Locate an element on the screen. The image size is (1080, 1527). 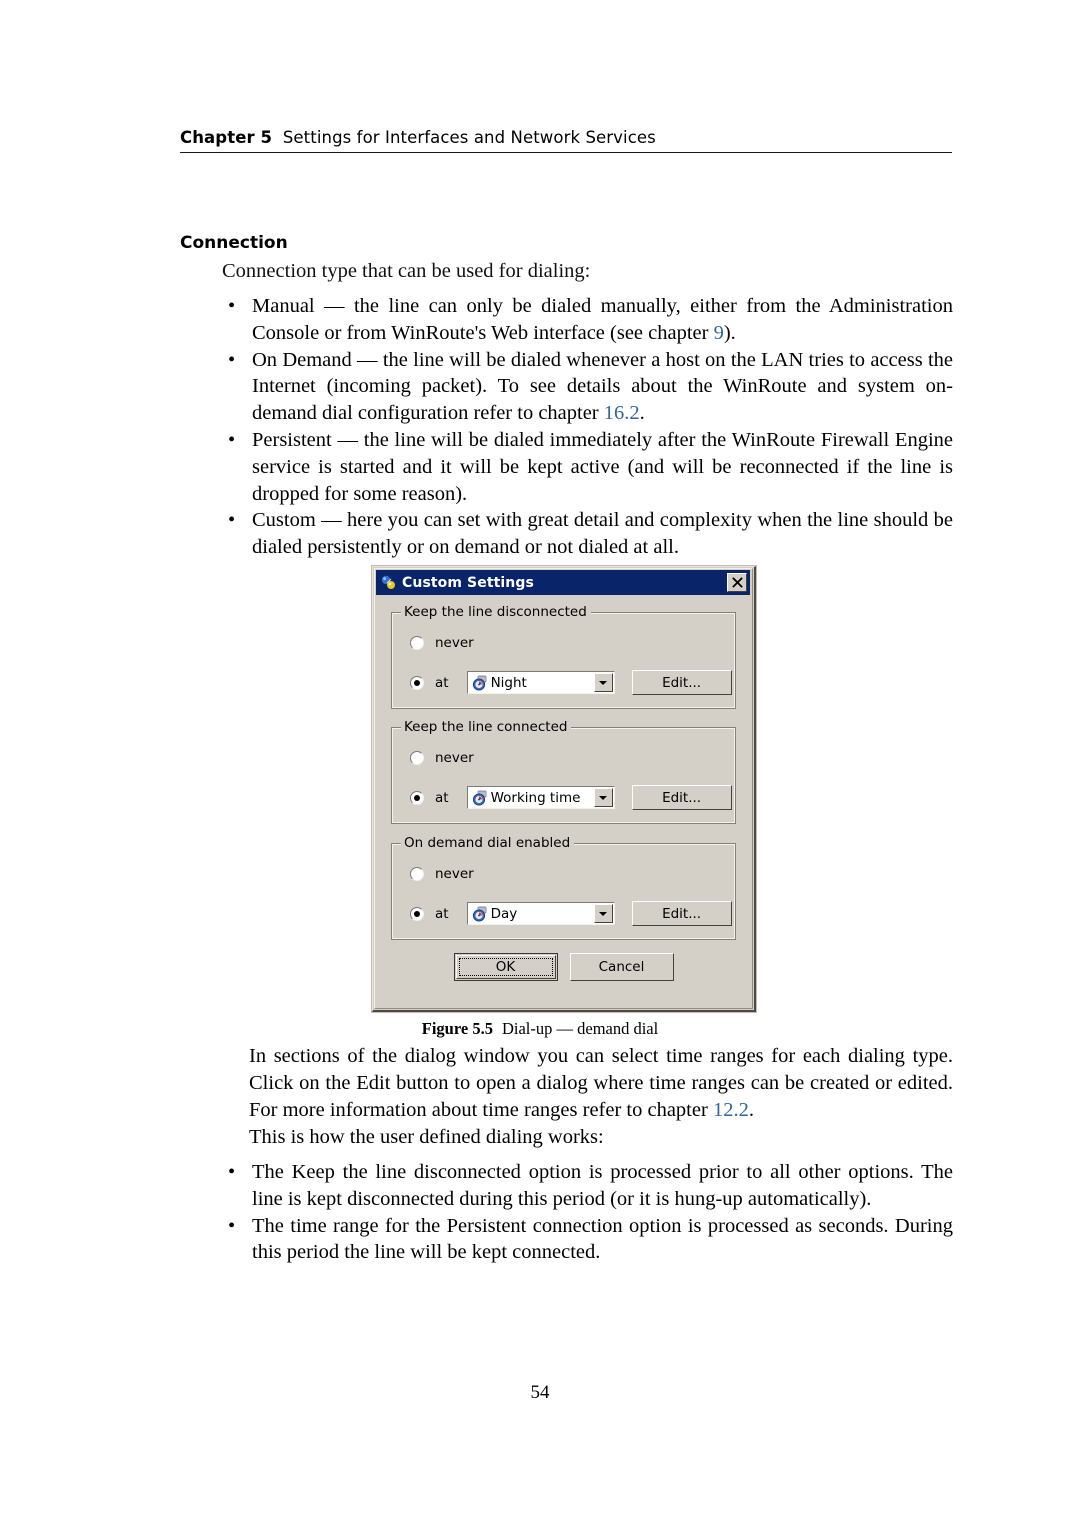
body-text-run: The time range for the is located at coordinates (349, 1225).